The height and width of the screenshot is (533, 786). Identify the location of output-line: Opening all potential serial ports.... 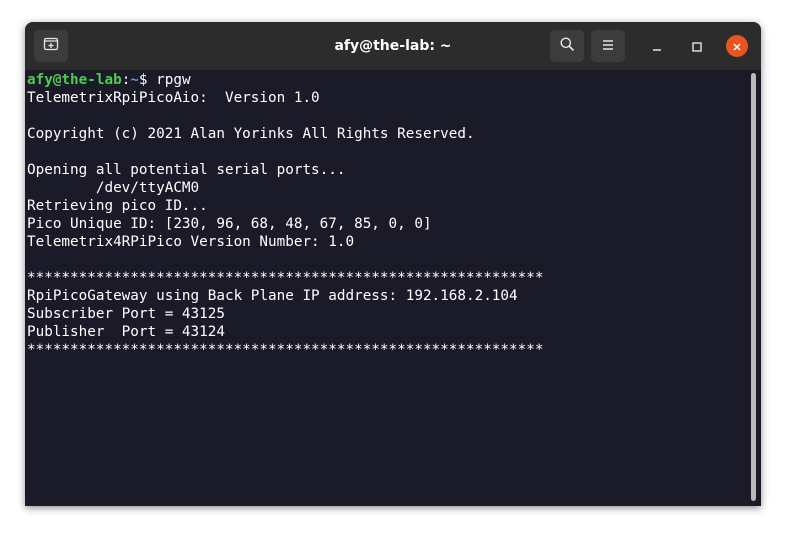
(186, 170).